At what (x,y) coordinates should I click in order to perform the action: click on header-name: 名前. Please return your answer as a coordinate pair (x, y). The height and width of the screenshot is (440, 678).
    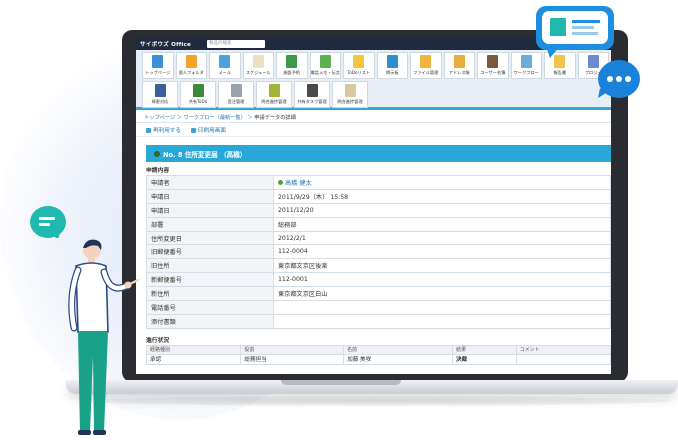
    Looking at the image, I should click on (398, 349).